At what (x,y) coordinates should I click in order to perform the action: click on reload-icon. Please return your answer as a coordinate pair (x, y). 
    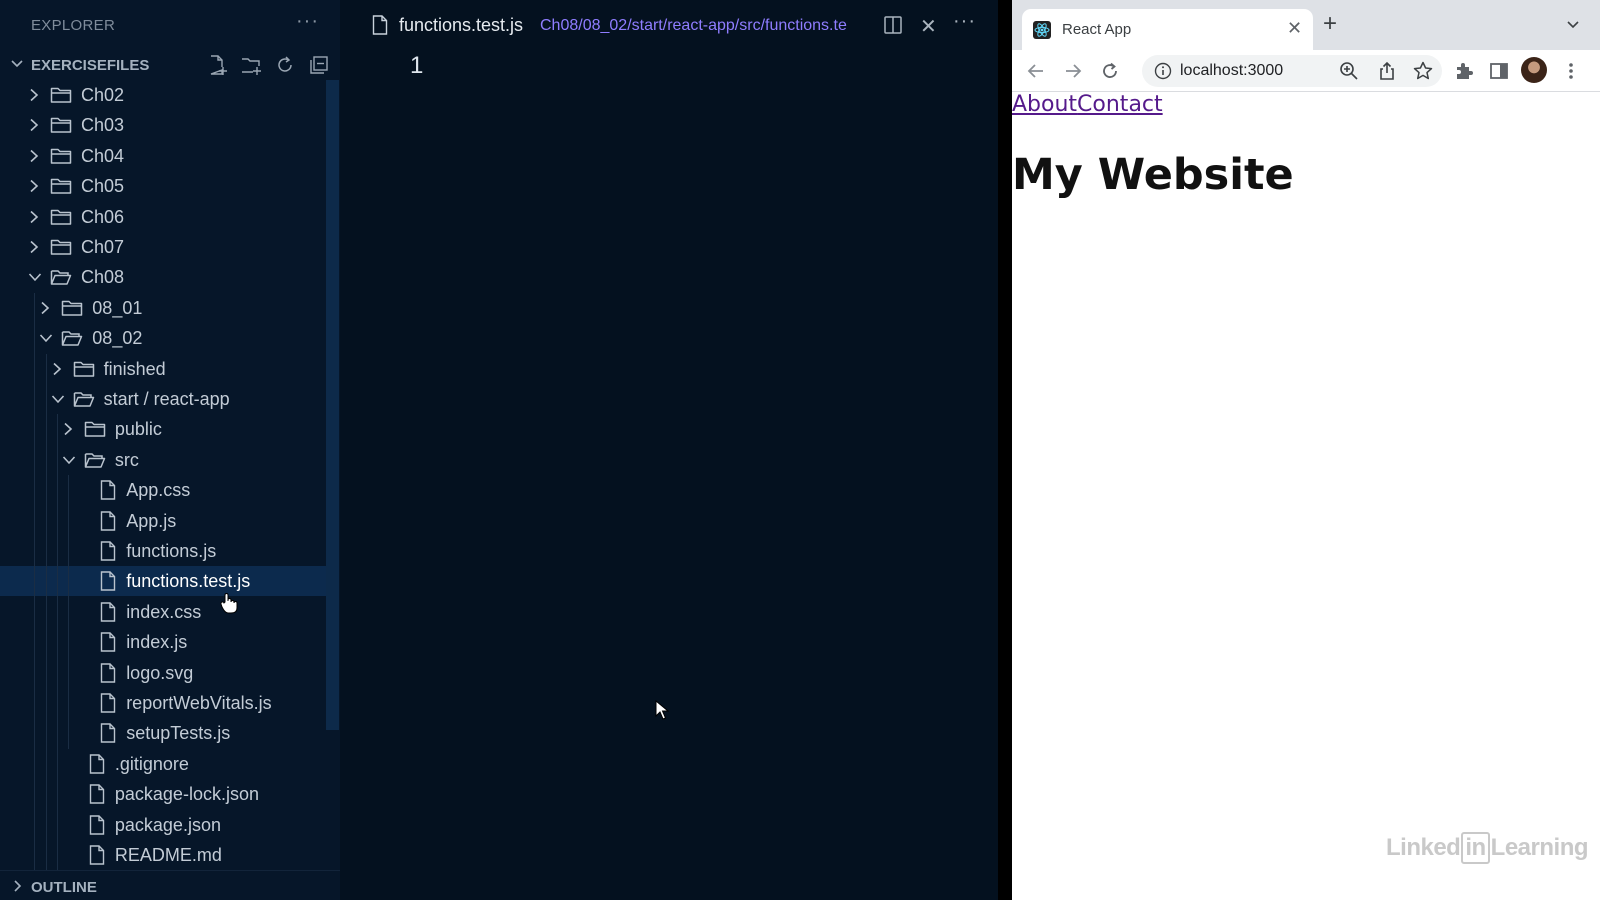
    Looking at the image, I should click on (1110, 71).